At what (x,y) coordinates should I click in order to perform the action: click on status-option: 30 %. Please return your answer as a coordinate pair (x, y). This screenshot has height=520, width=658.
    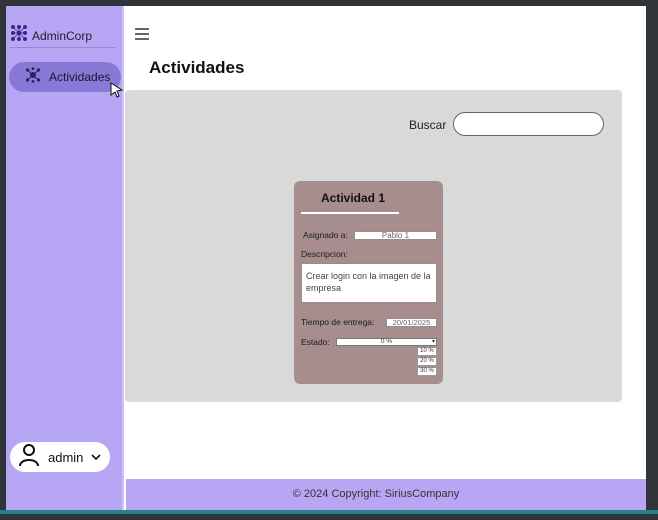
    Looking at the image, I should click on (427, 371).